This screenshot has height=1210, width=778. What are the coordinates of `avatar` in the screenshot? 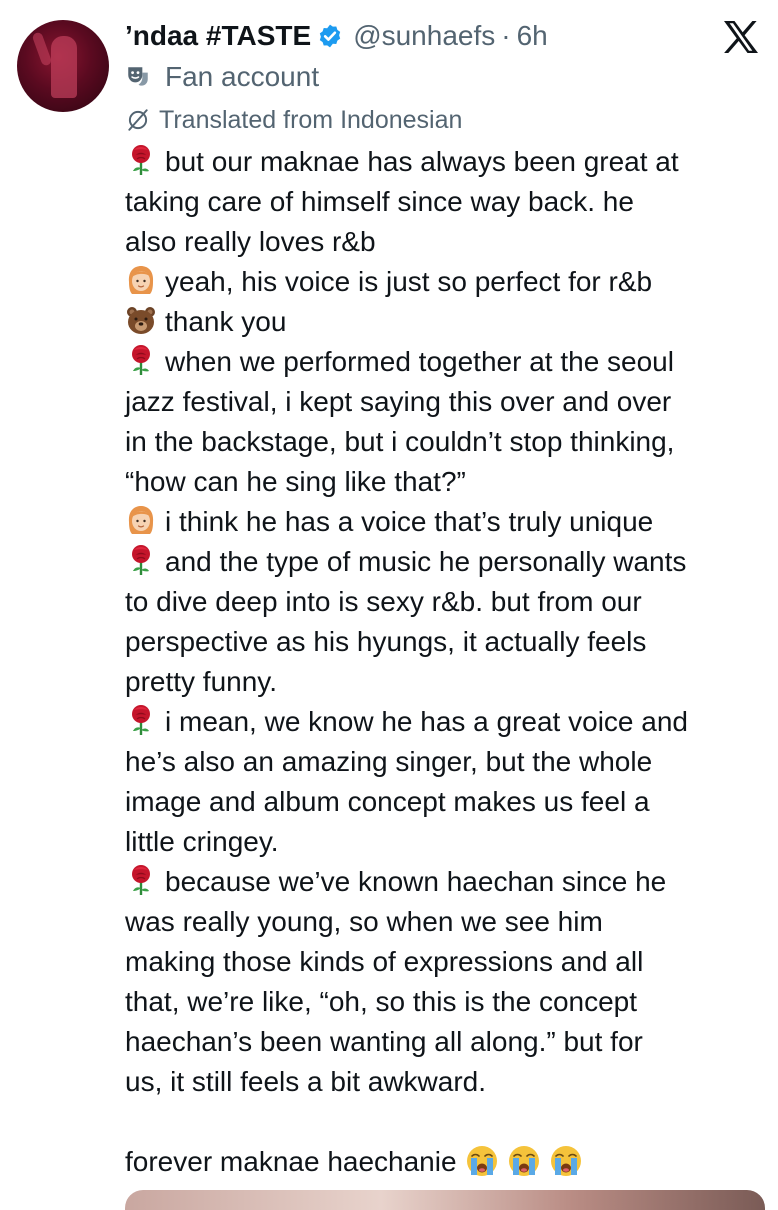 It's located at (63, 66).